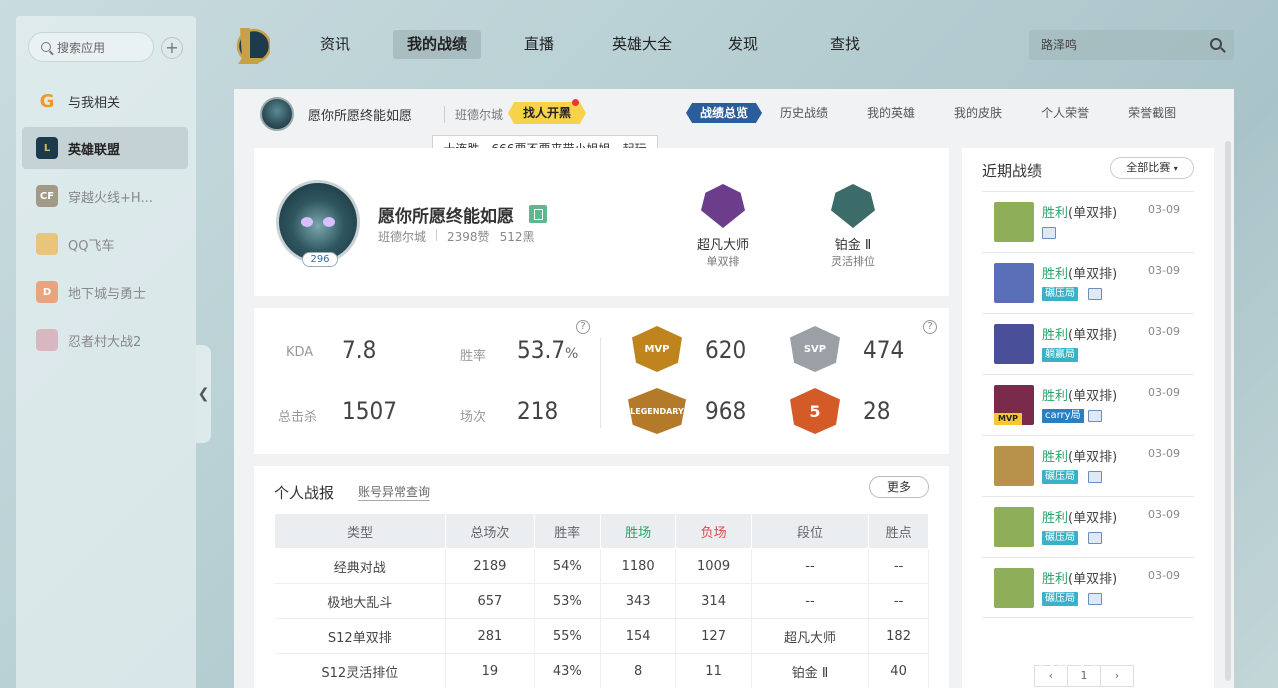 This screenshot has height=688, width=1278. I want to click on nav-my-record: 我的战绩, so click(437, 44).